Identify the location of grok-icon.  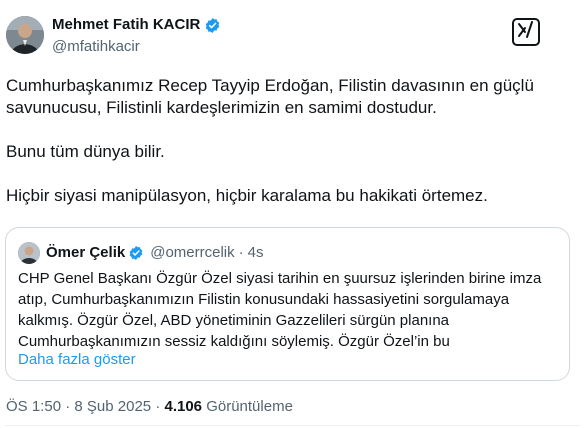
(526, 32).